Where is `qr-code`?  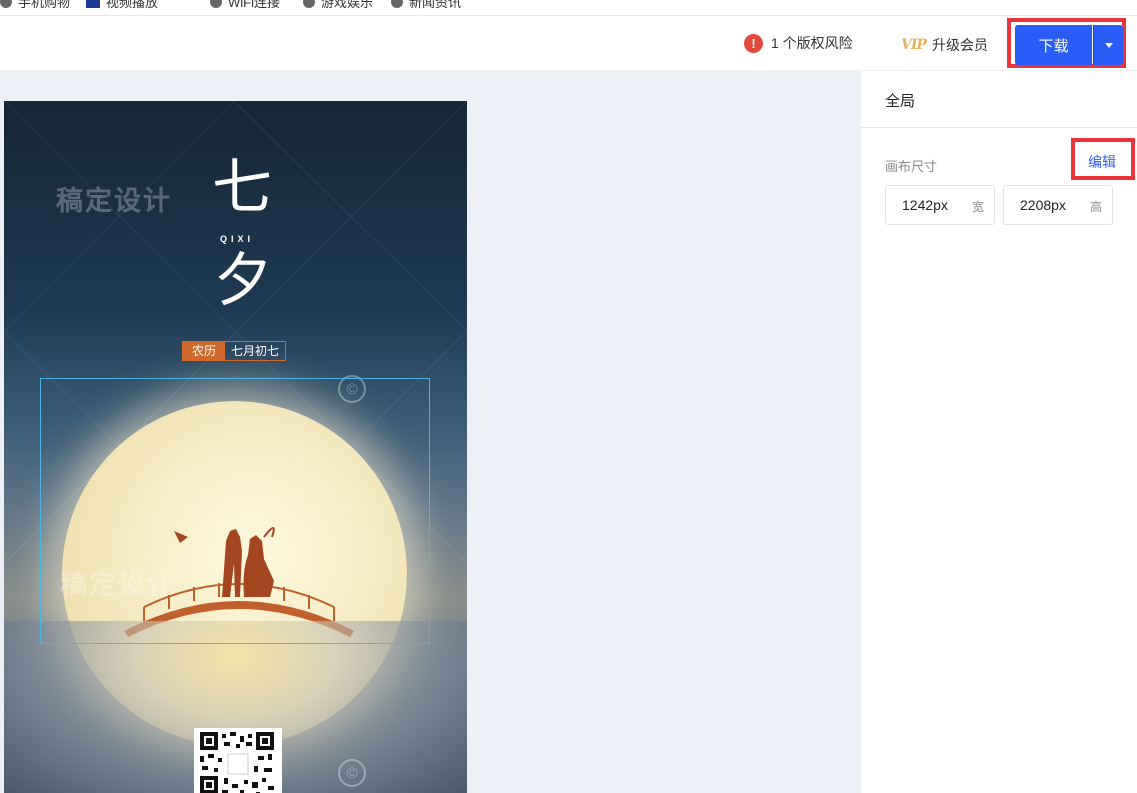
qr-code is located at coordinates (238, 760).